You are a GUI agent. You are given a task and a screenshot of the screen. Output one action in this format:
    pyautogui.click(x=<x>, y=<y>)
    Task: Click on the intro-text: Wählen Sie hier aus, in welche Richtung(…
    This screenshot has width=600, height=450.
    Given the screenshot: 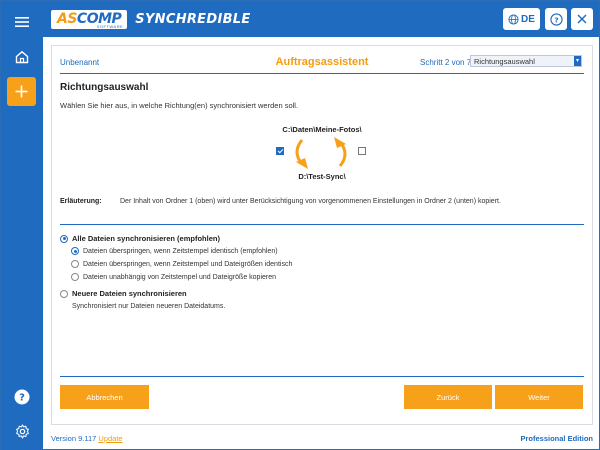 What is the action you would take?
    pyautogui.click(x=179, y=105)
    